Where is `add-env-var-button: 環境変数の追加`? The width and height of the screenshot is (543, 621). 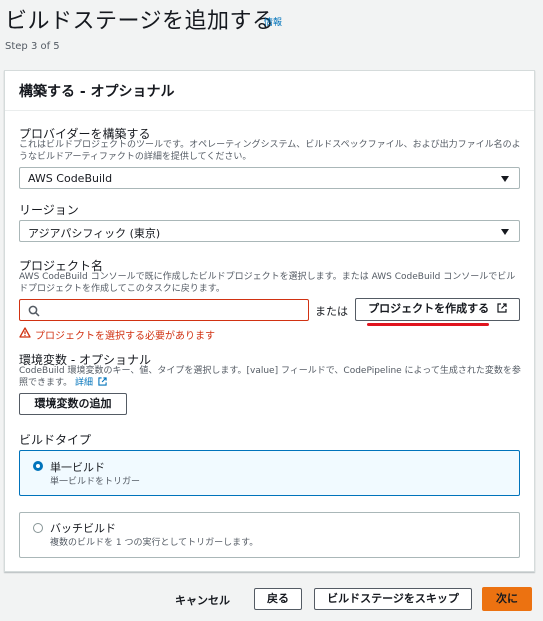 add-env-var-button: 環境変数の追加 is located at coordinates (73, 404).